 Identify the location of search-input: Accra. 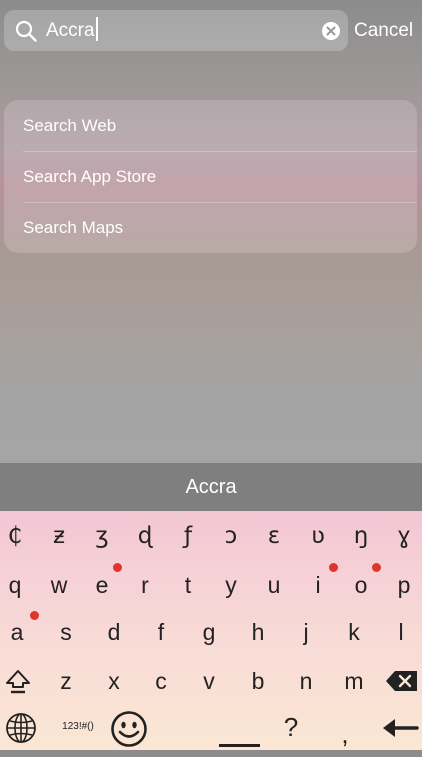
(72, 30).